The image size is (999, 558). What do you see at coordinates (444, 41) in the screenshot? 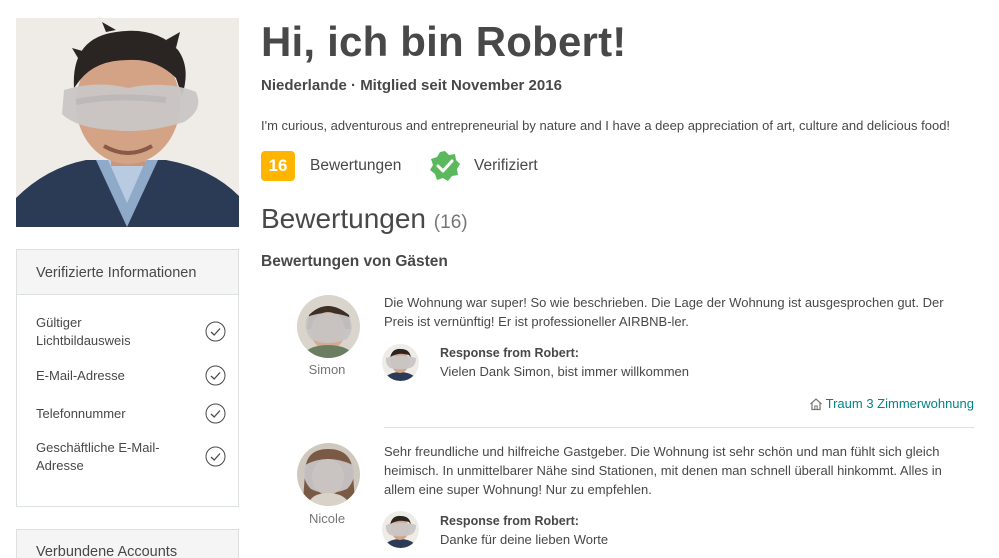
I see `page-title: Hi, ich bin Robert!` at bounding box center [444, 41].